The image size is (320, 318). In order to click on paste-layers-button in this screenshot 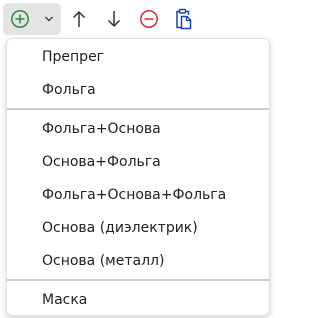, I will do `click(183, 19)`.